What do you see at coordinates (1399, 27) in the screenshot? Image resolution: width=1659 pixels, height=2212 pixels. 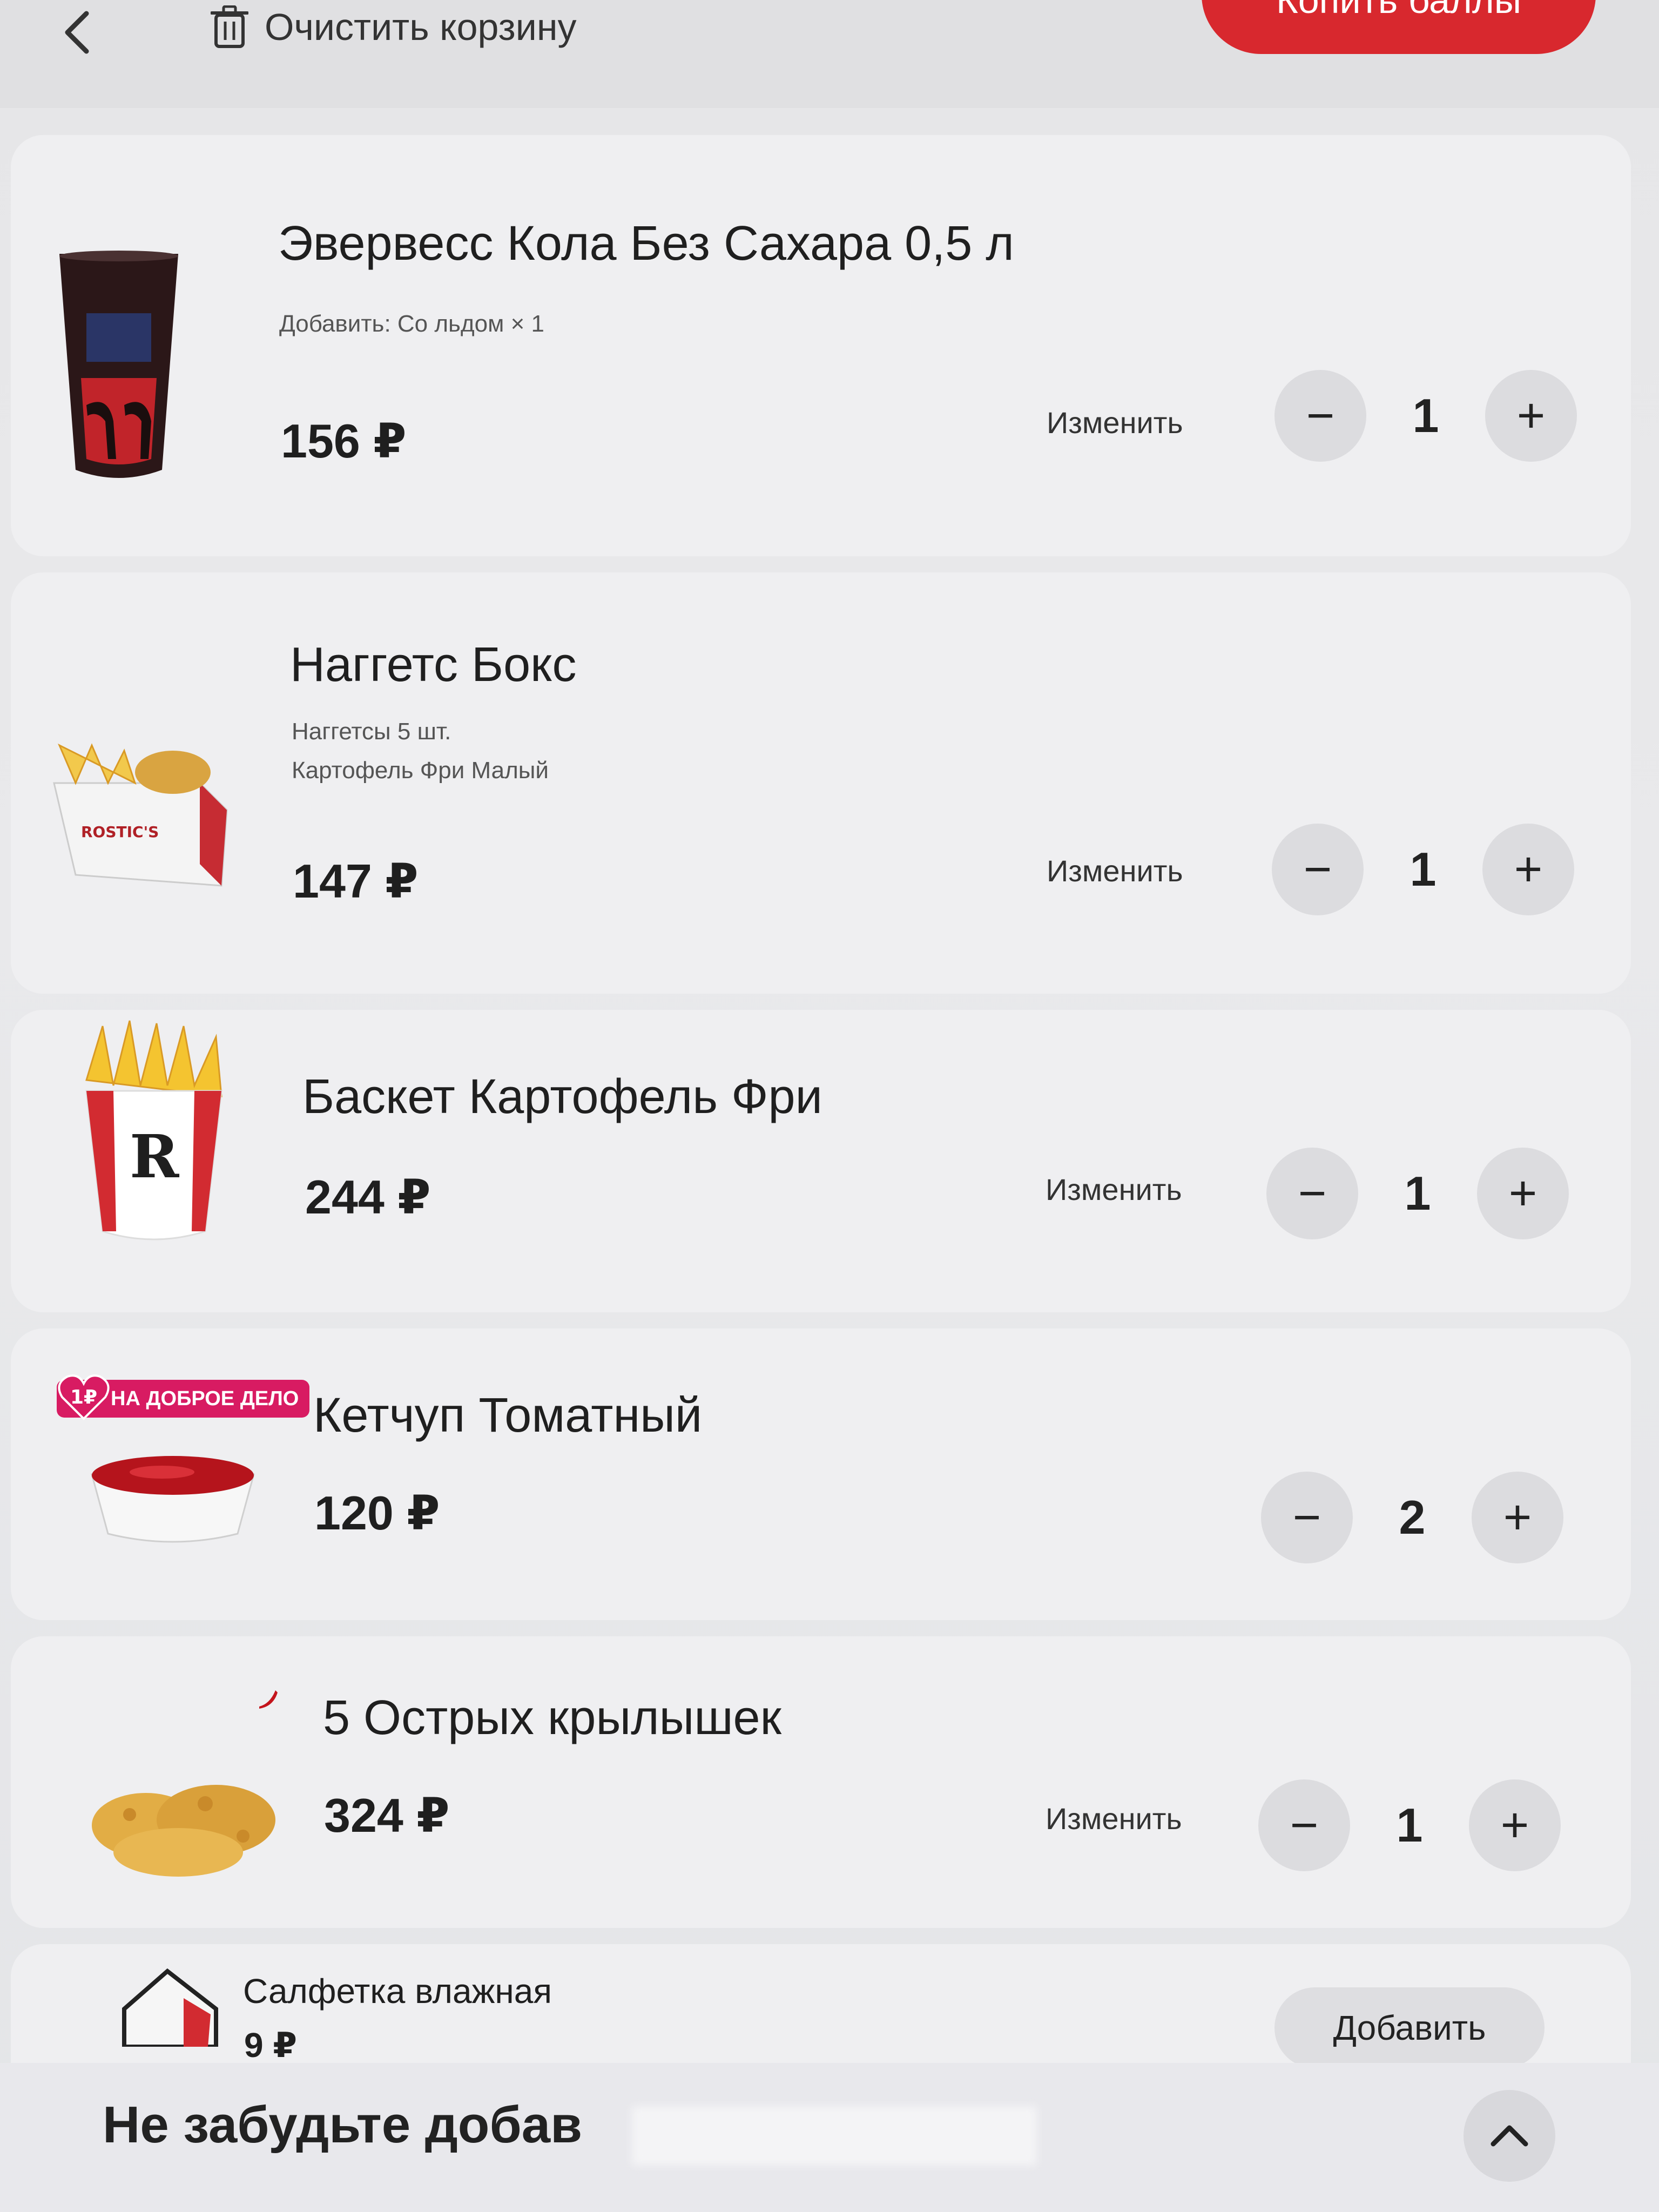 I see `pay-button: Копить баллы` at bounding box center [1399, 27].